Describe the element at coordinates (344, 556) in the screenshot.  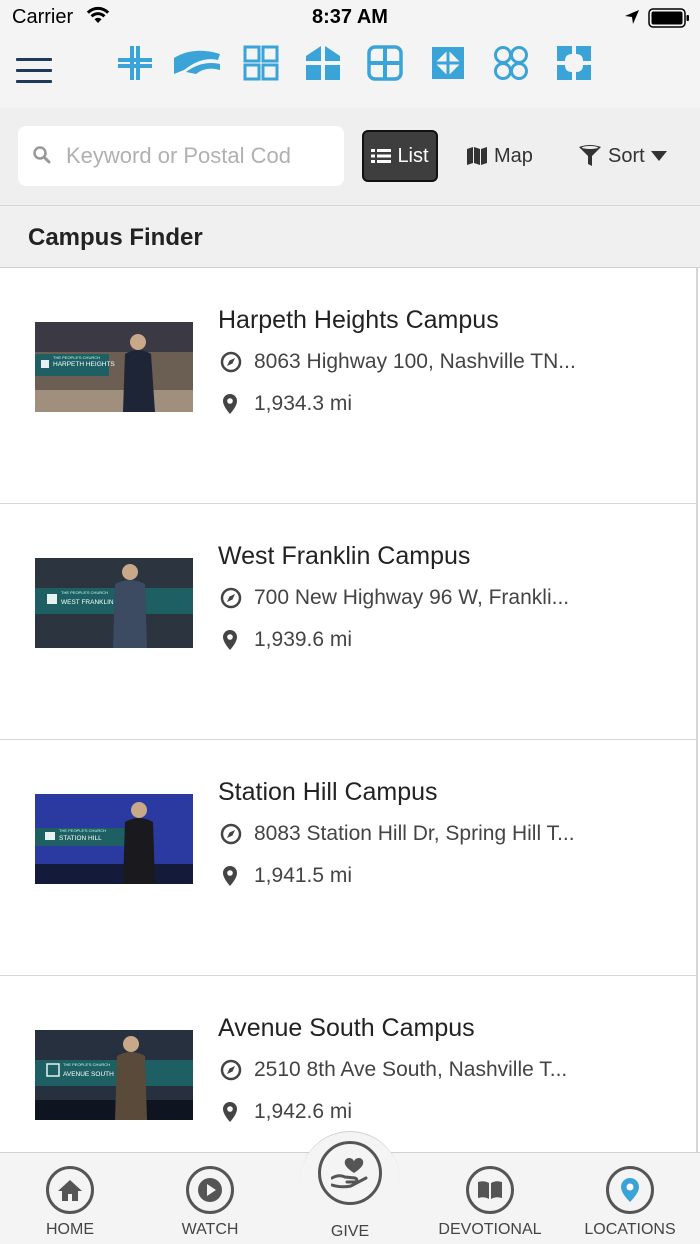
I see `campus-name: West Franklin Campus` at that location.